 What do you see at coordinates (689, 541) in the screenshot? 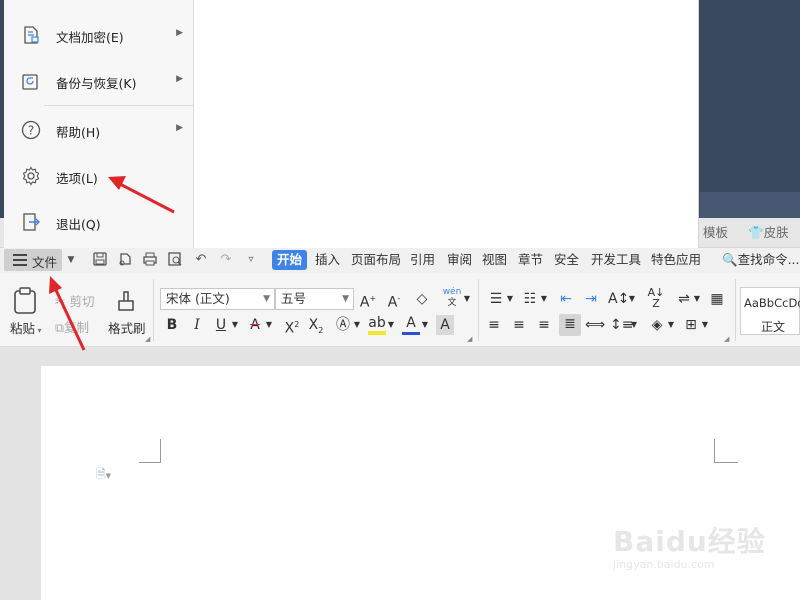
I see `watermark-brand: Baidu经验` at bounding box center [689, 541].